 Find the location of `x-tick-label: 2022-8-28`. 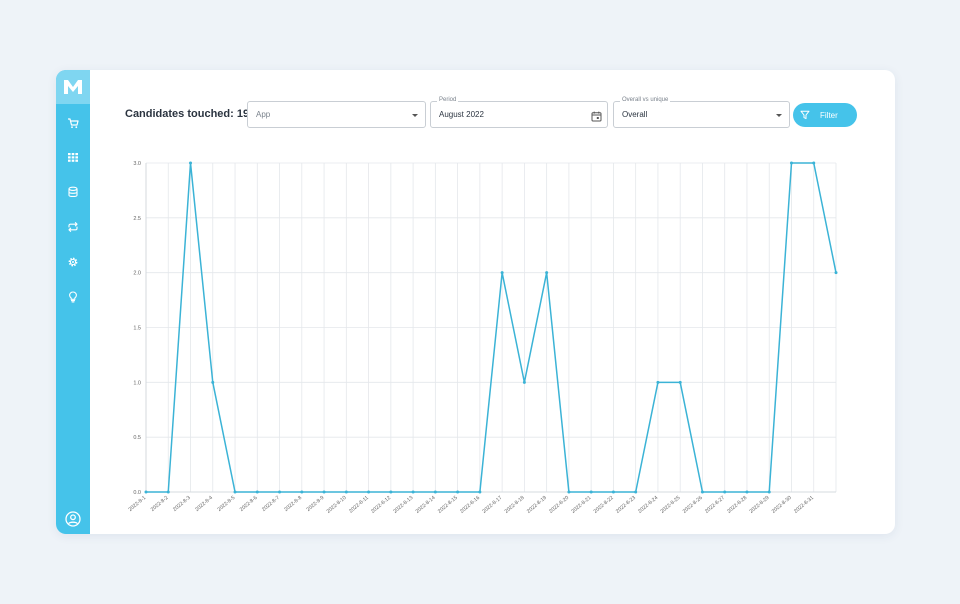

x-tick-label: 2022-8-28 is located at coordinates (737, 505).